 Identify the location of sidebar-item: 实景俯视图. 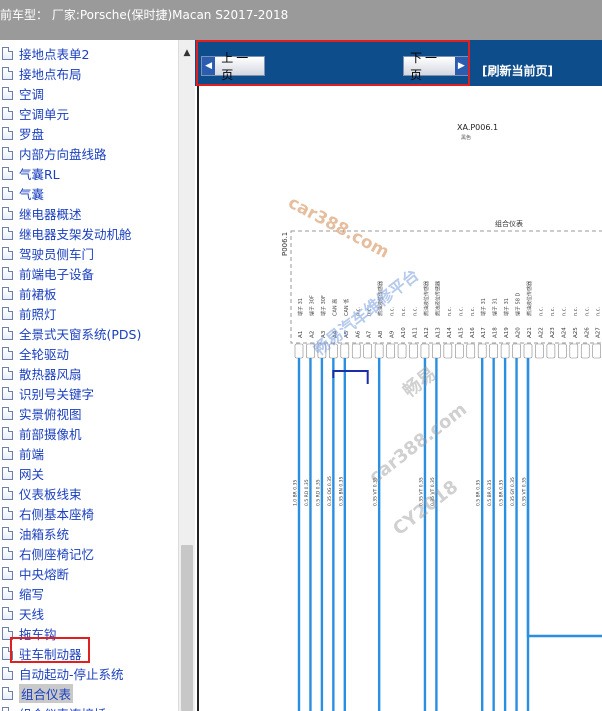
(89, 413).